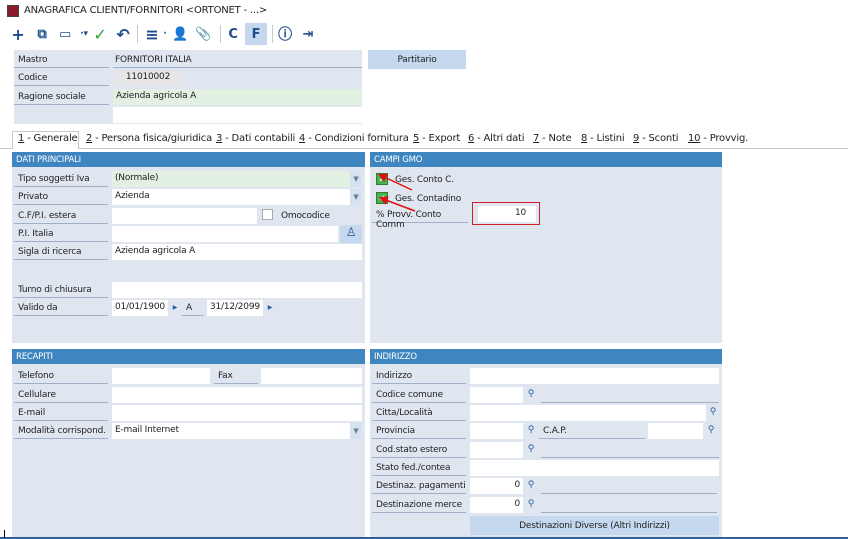  What do you see at coordinates (225, 234) in the screenshot?
I see `pi-italia-field` at bounding box center [225, 234].